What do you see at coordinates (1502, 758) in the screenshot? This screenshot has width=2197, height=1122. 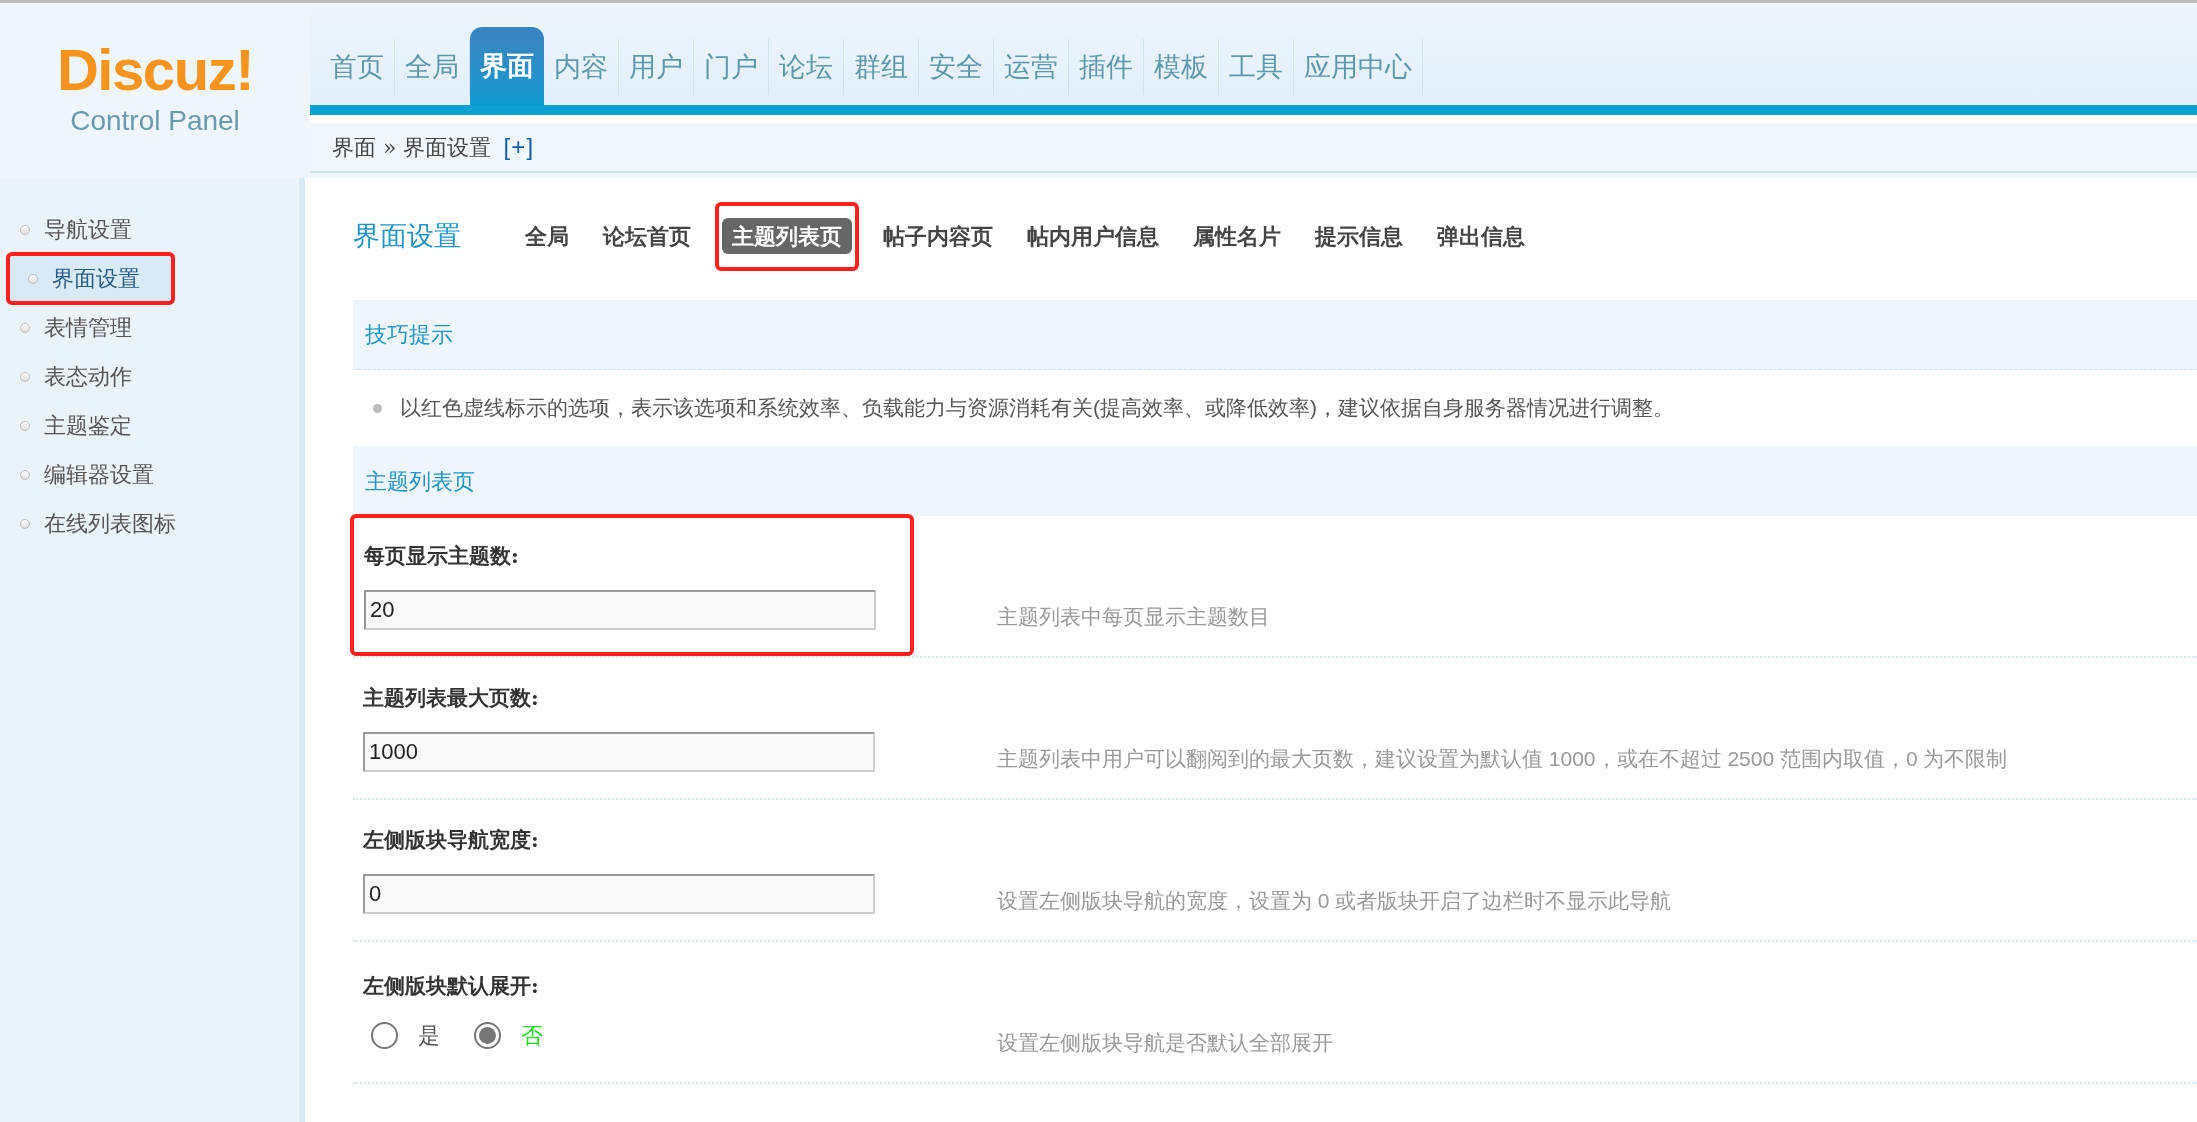 I see `field-description: 主题列表中用户可以翻阅到的最大页数，建议设置为默认值 1000，或在不超过 2500 范围内取值，0 为不限制` at bounding box center [1502, 758].